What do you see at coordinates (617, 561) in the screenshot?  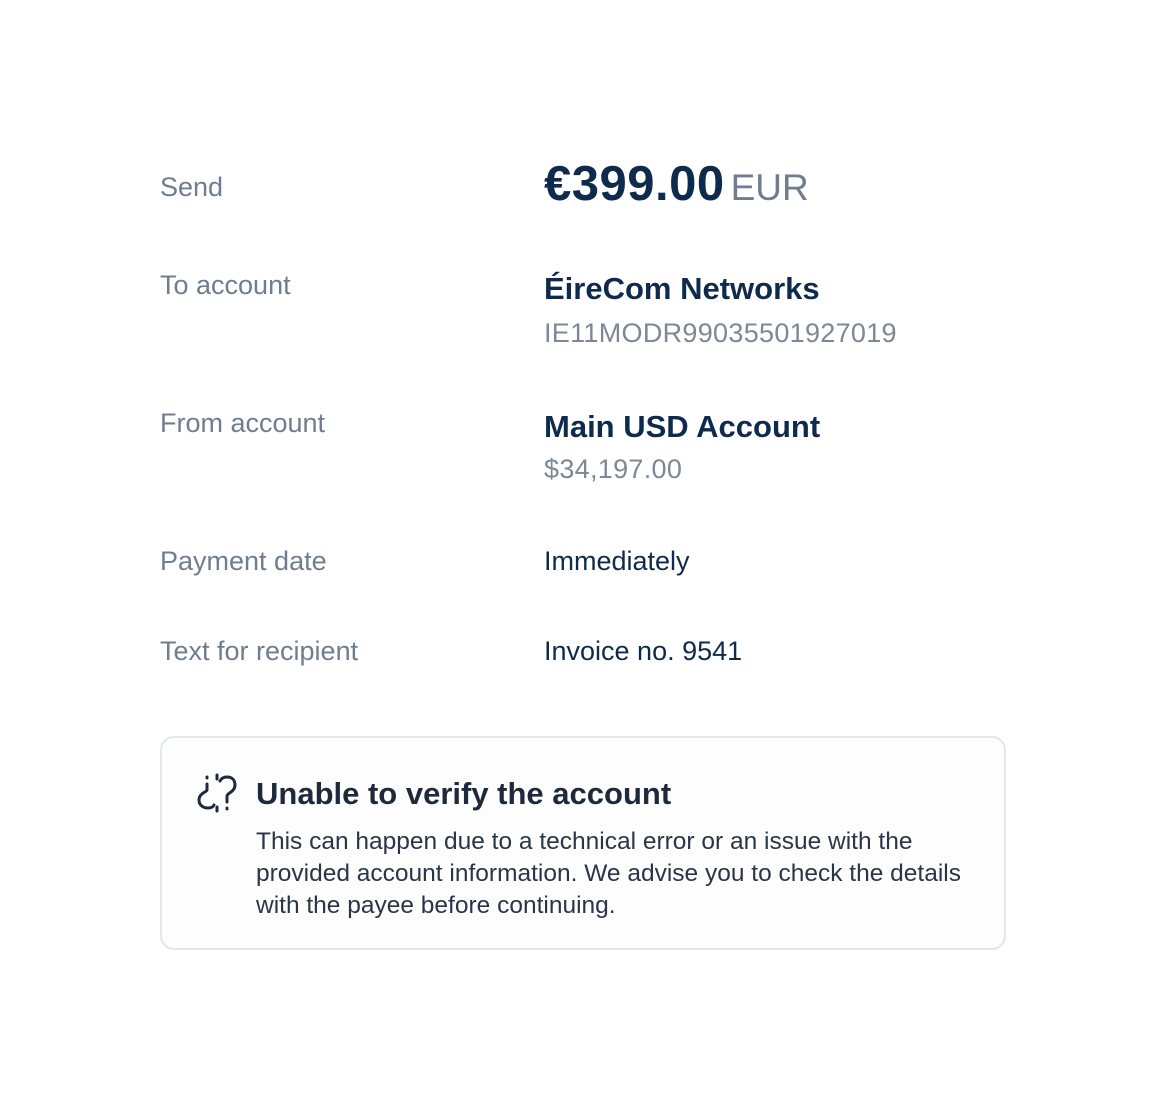 I see `payment-date-value: Immediately` at bounding box center [617, 561].